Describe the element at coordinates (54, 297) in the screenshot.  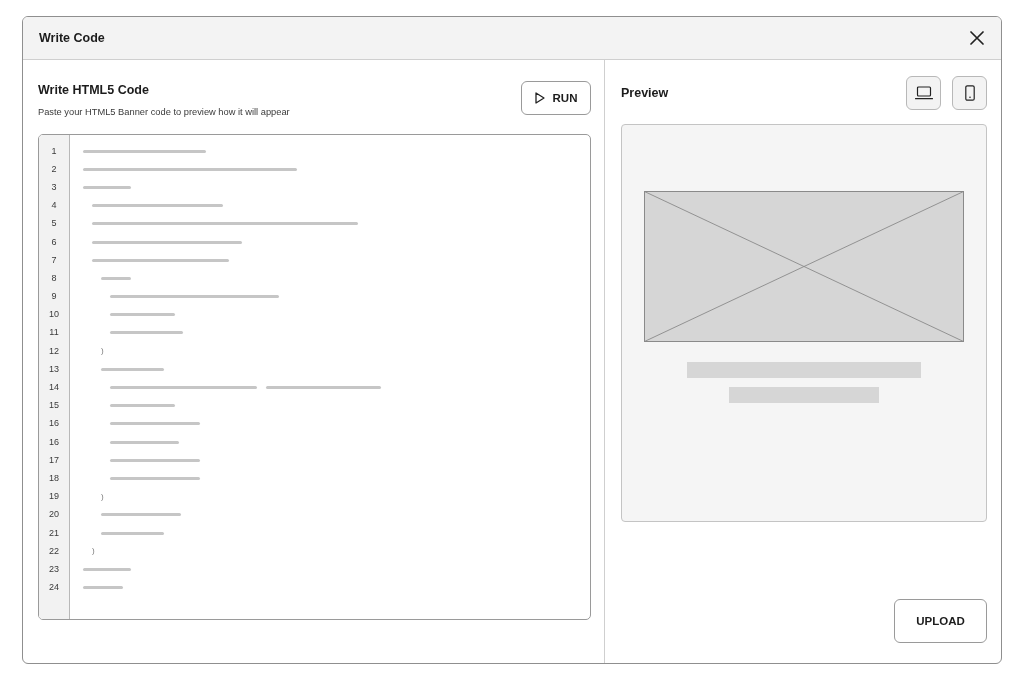
I see `line-number: 9` at that location.